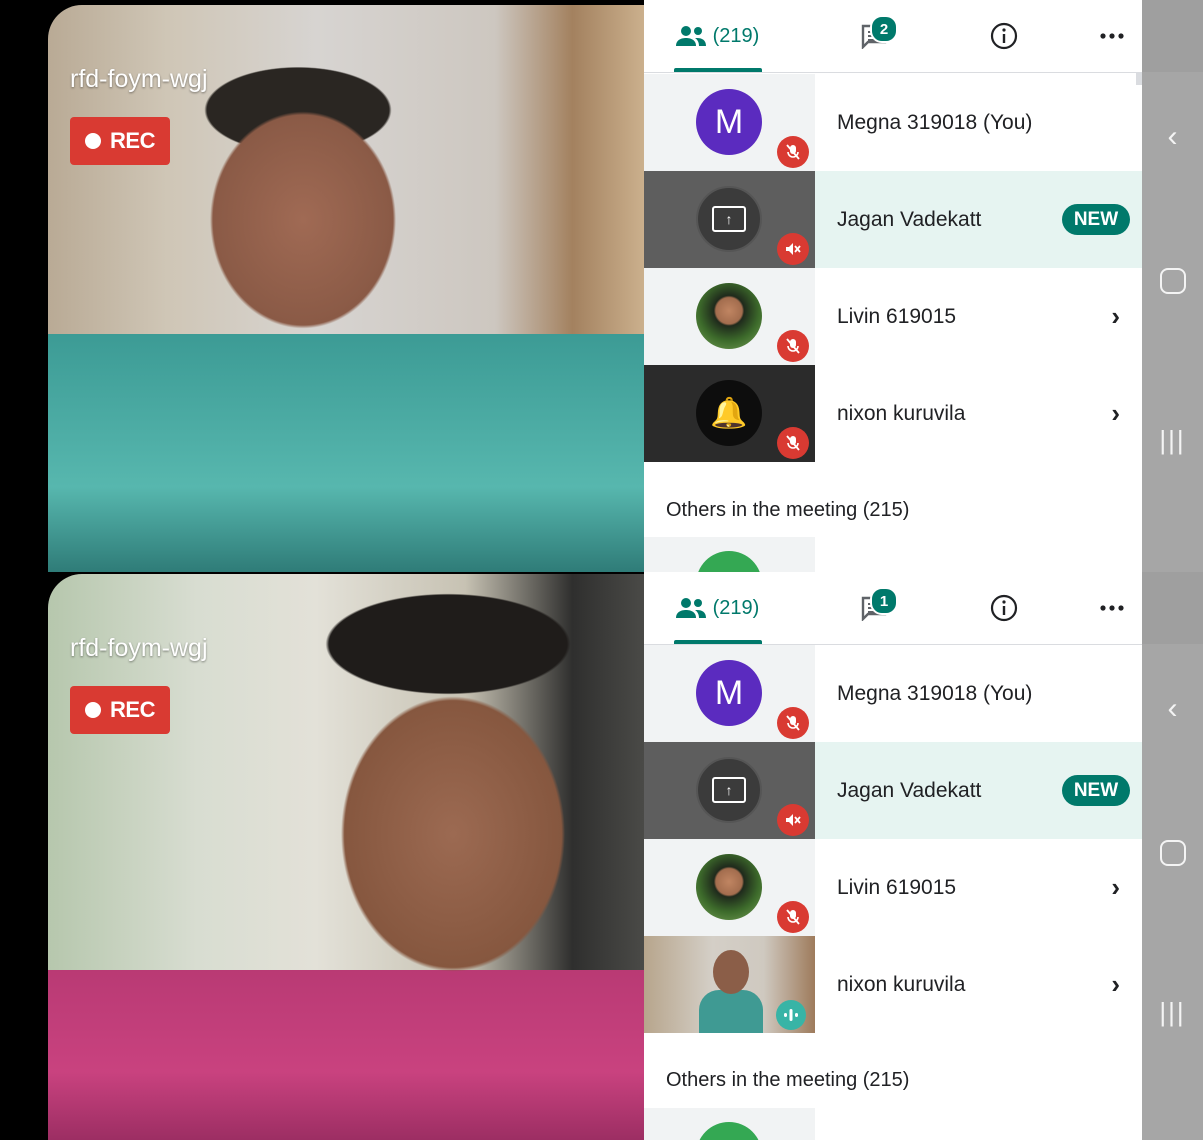 This screenshot has width=1203, height=1140. I want to click on avatar: 🔔, so click(729, 413).